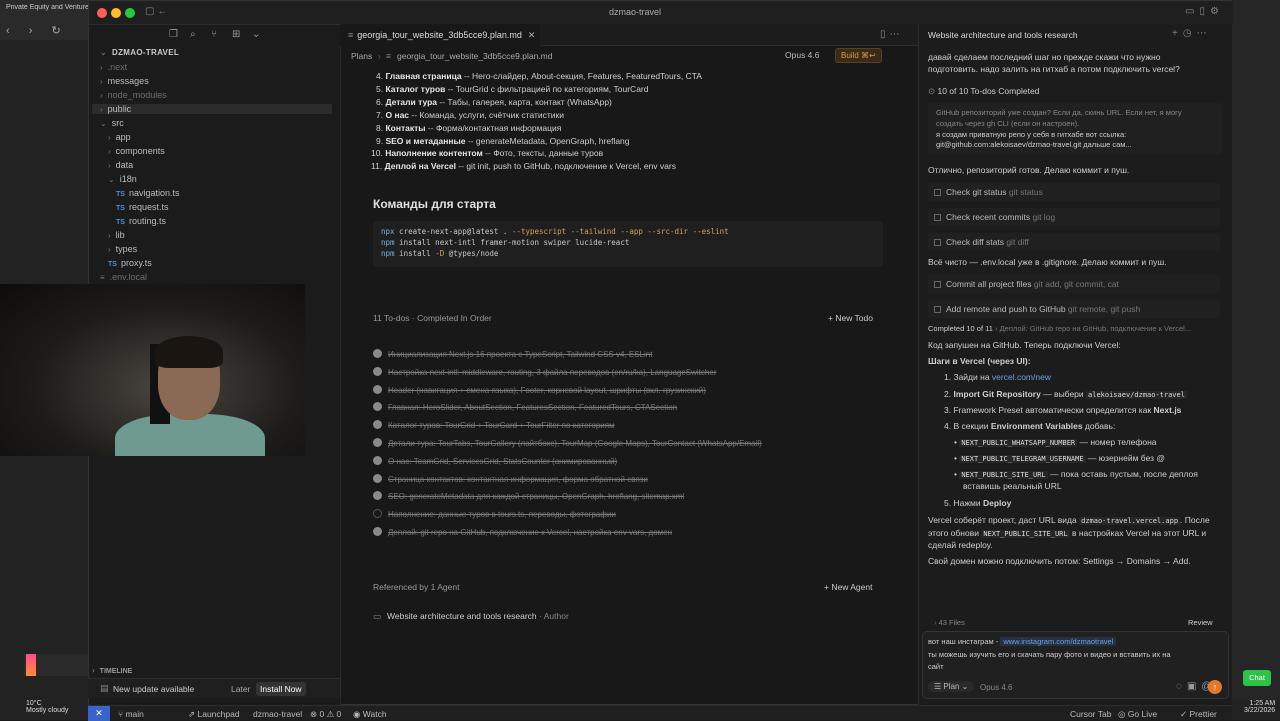  What do you see at coordinates (212, 109) in the screenshot?
I see `tree-item: › public` at bounding box center [212, 109].